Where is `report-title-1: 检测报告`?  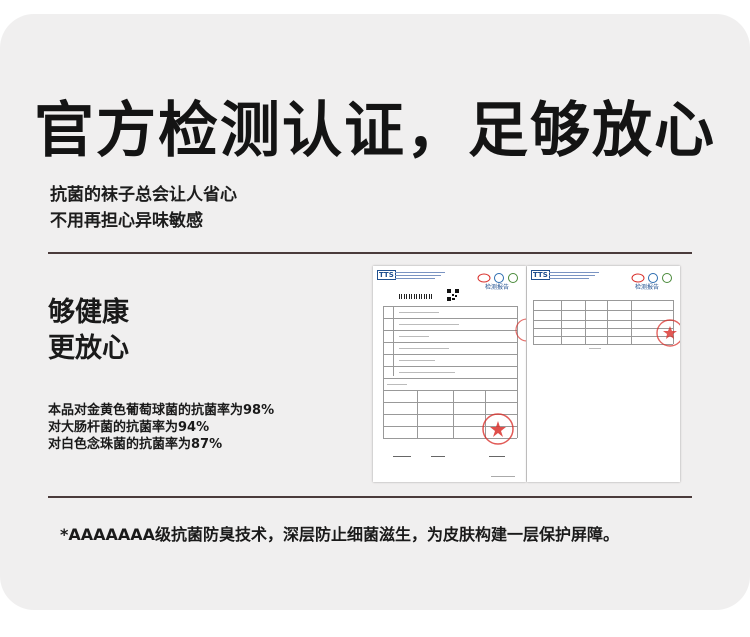 report-title-1: 检测报告 is located at coordinates (497, 287).